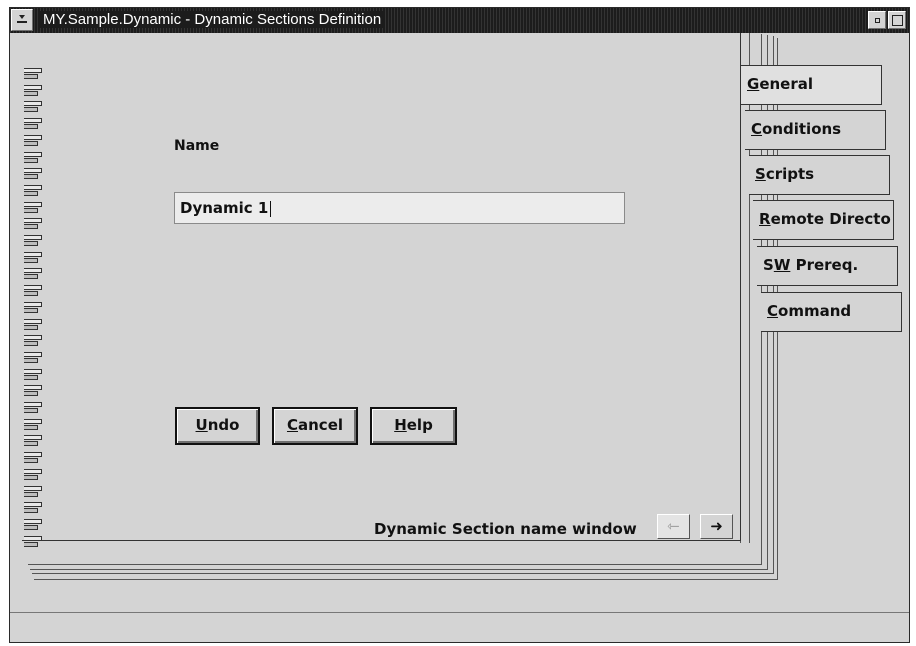  Describe the element at coordinates (786, 84) in the screenshot. I see `tab-label: eneral` at that location.